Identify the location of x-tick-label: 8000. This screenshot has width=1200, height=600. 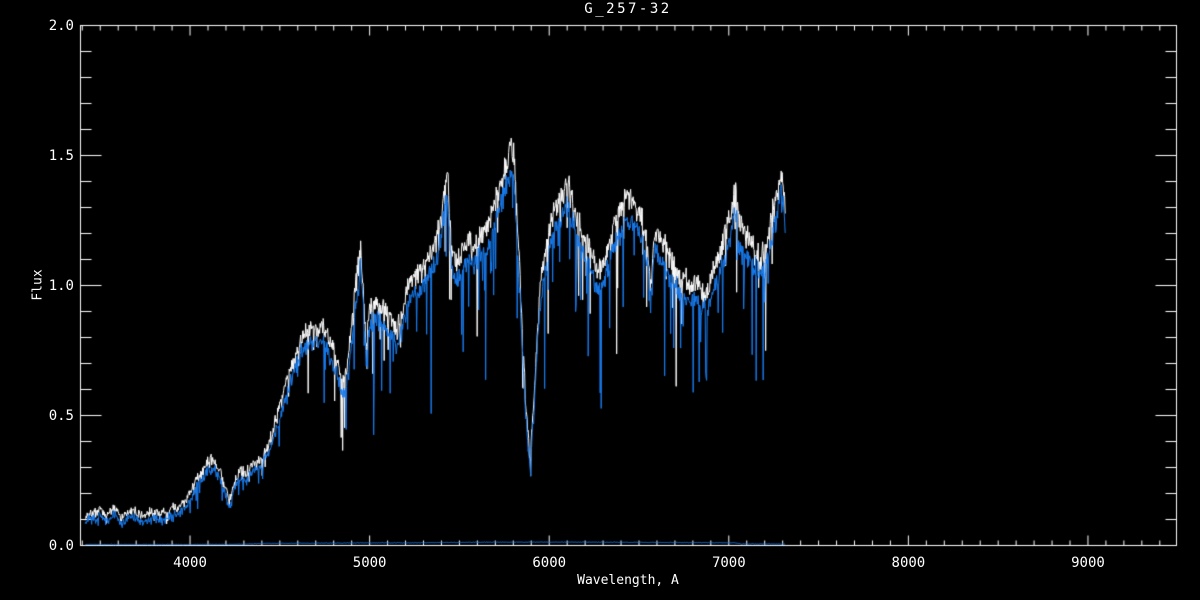
(908, 563).